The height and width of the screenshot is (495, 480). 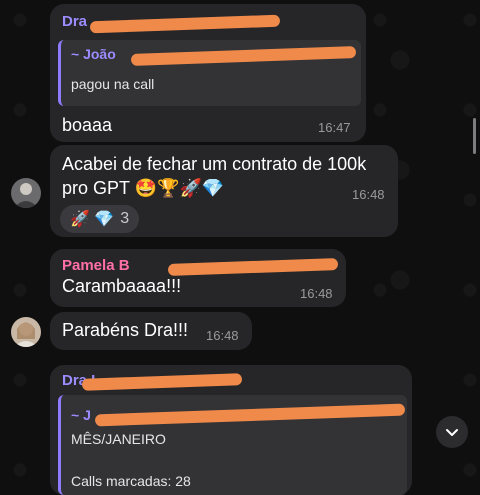 I want to click on quoted-message: ~ J MÊS/JANEIRO Calls marcadas: 28, so click(x=232, y=445).